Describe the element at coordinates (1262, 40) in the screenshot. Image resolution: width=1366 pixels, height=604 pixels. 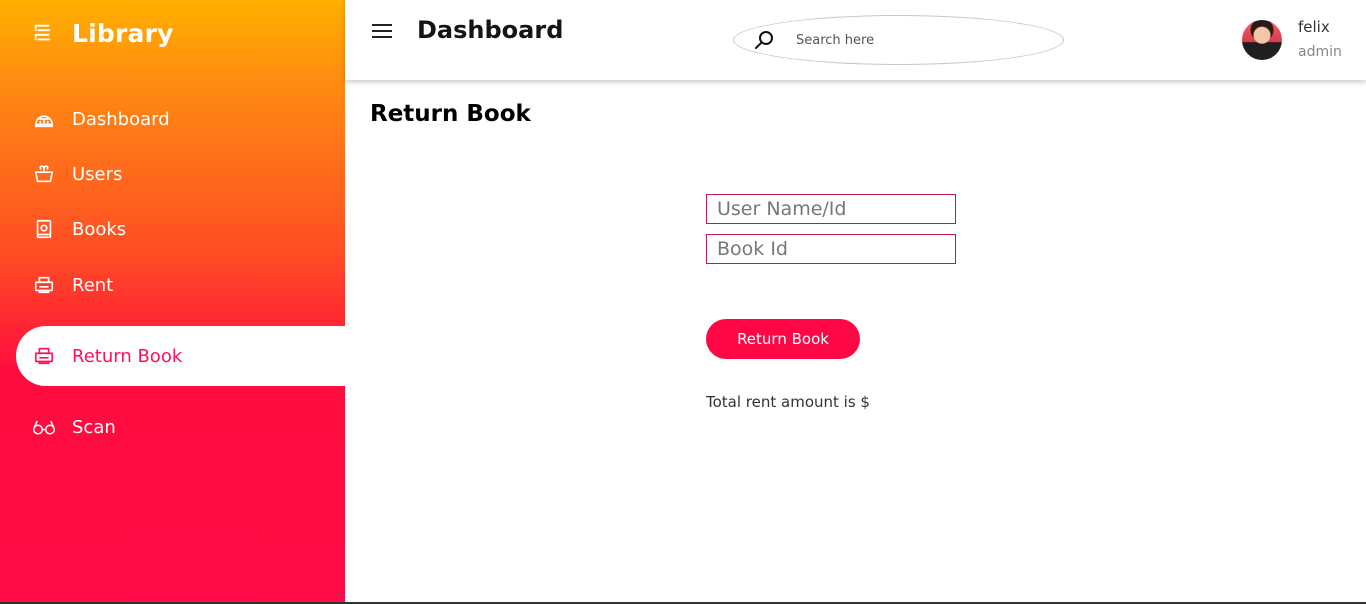
I see `avatar` at that location.